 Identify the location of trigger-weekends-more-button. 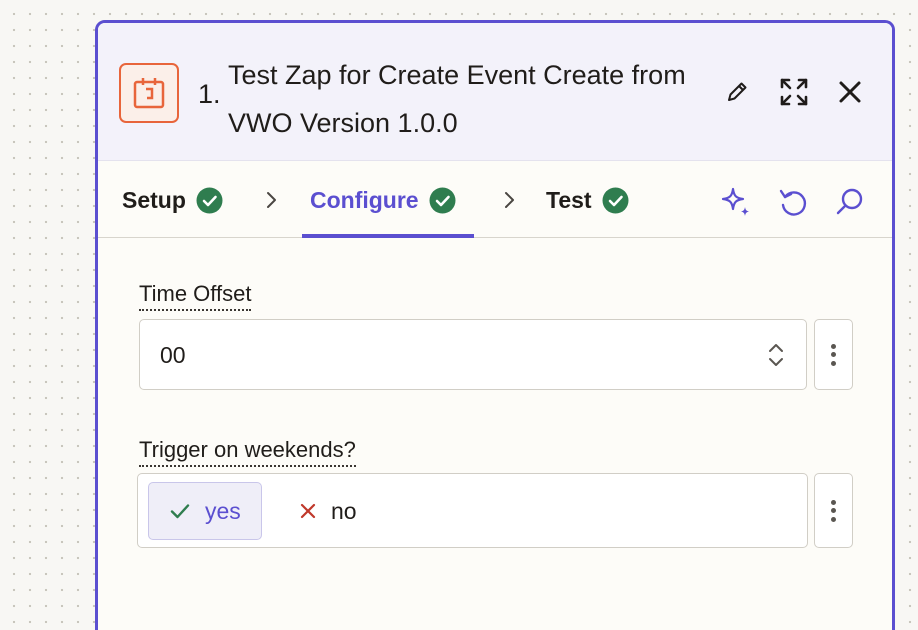
(833, 510).